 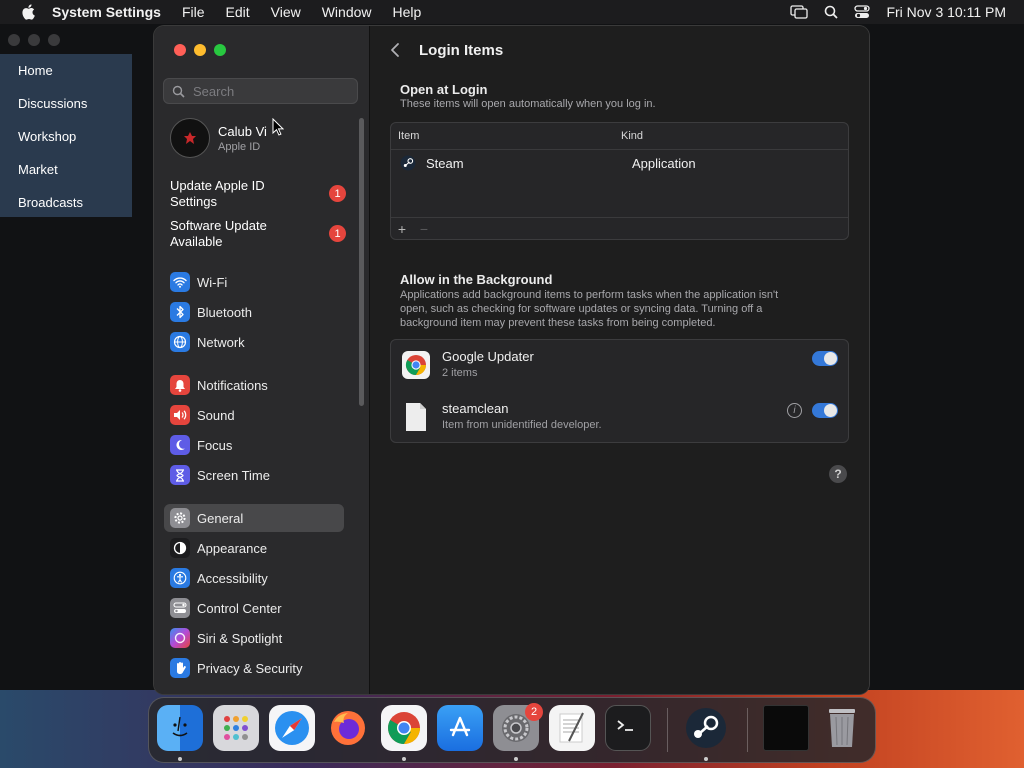 What do you see at coordinates (217, 185) in the screenshot?
I see `alert-line: Update Apple ID` at bounding box center [217, 185].